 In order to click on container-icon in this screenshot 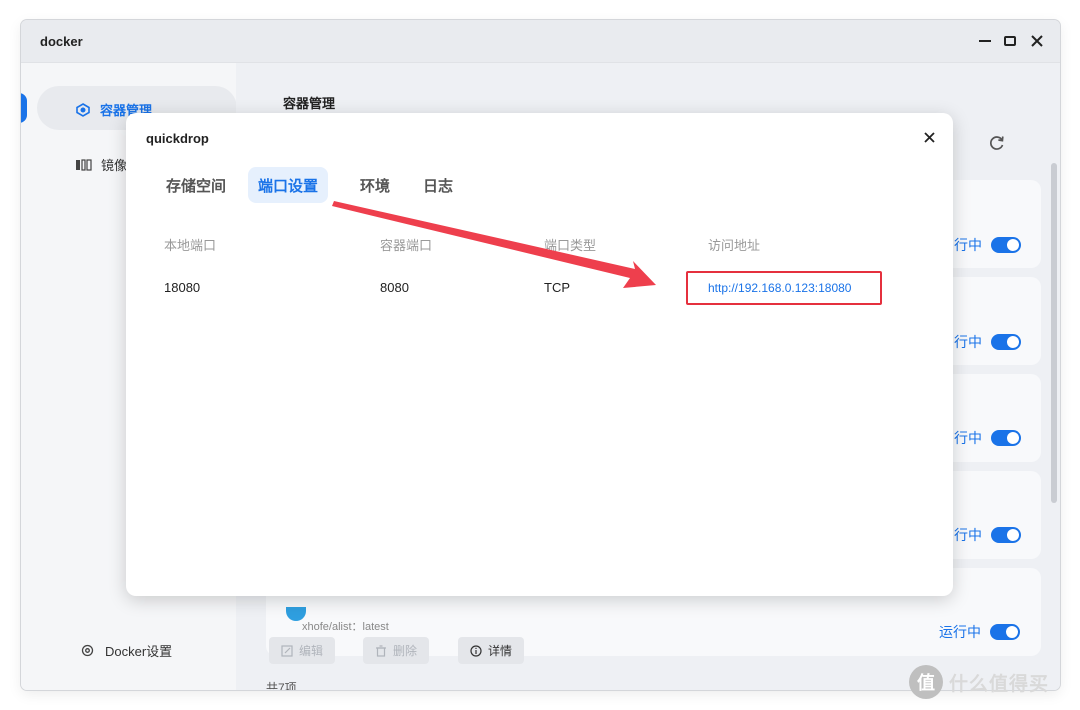, I will do `click(83, 109)`.